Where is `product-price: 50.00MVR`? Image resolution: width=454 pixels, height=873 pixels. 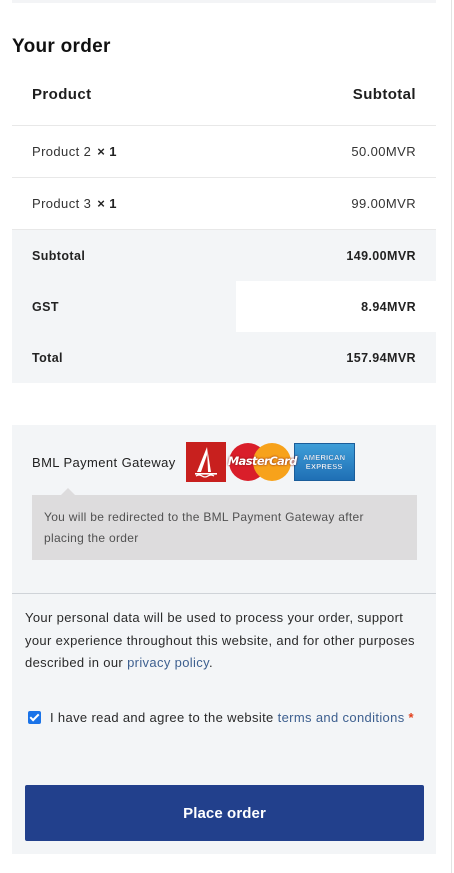 product-price: 50.00MVR is located at coordinates (383, 151).